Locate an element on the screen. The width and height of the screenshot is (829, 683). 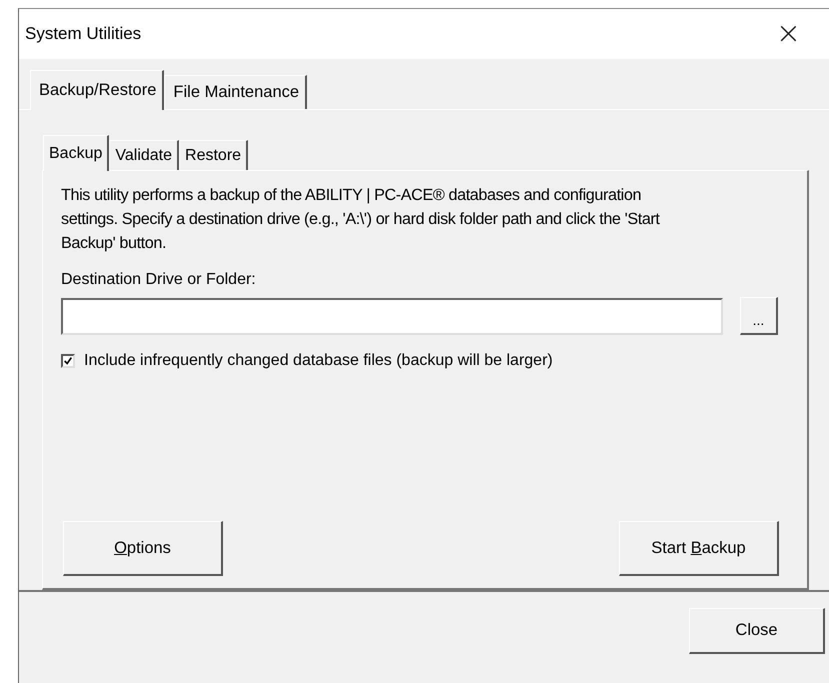
checkbox is located at coordinates (68, 361).